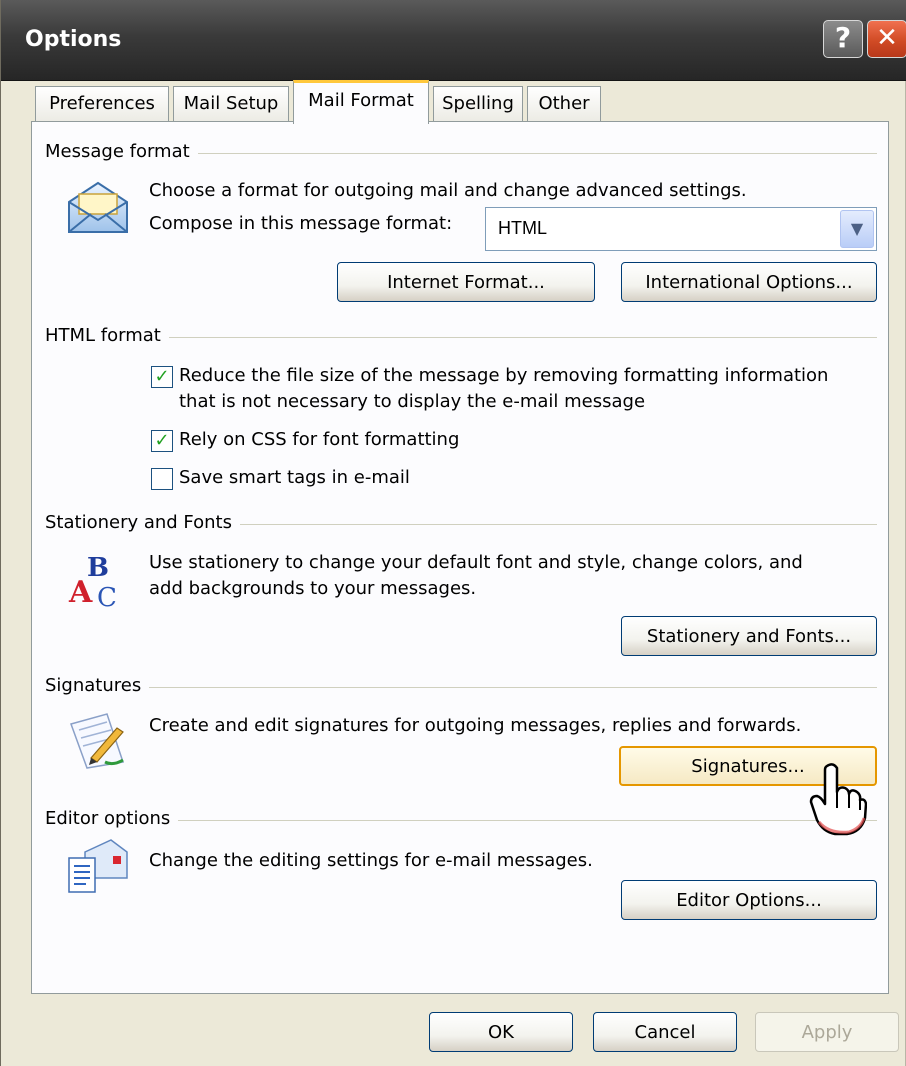 The image size is (906, 1066). What do you see at coordinates (665, 1032) in the screenshot?
I see `cancel-button: Cancel` at bounding box center [665, 1032].